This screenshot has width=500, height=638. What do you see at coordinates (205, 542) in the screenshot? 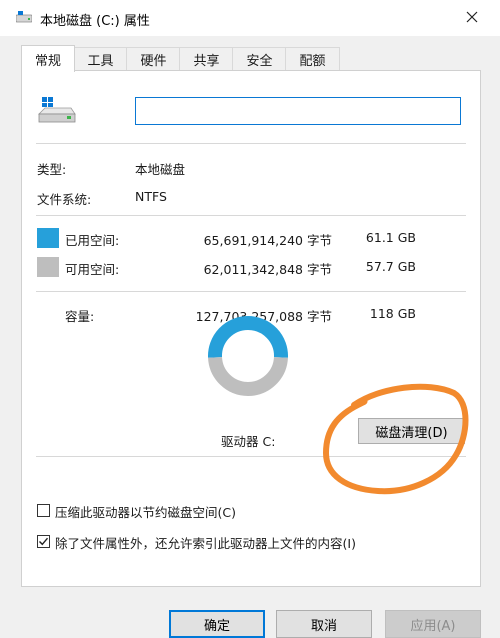
I see `index-label: 除了文件属性外，还允许索引此驱动器上文件的内容(I)` at bounding box center [205, 542].